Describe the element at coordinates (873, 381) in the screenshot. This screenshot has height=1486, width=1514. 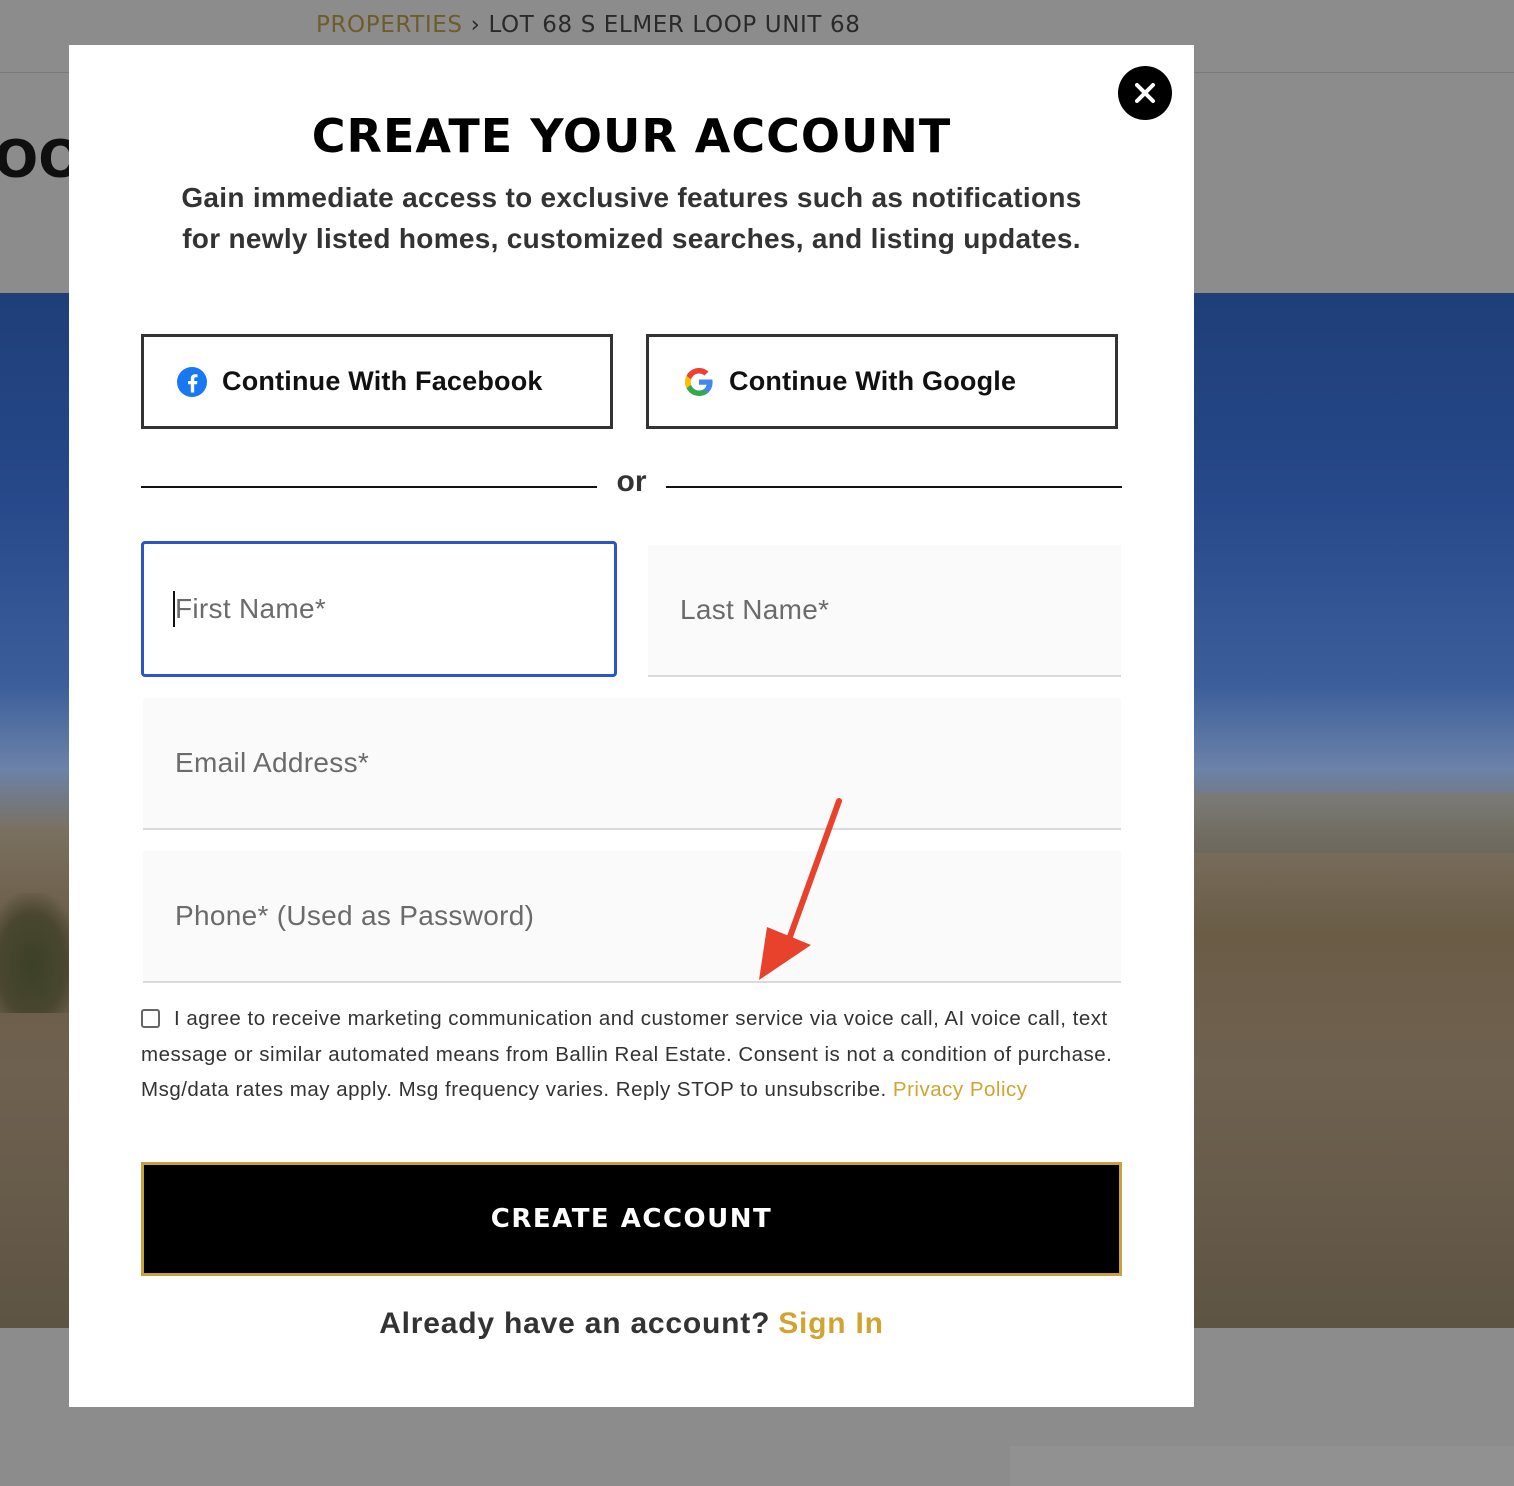
I see `google-button-label: Continue With Google` at that location.